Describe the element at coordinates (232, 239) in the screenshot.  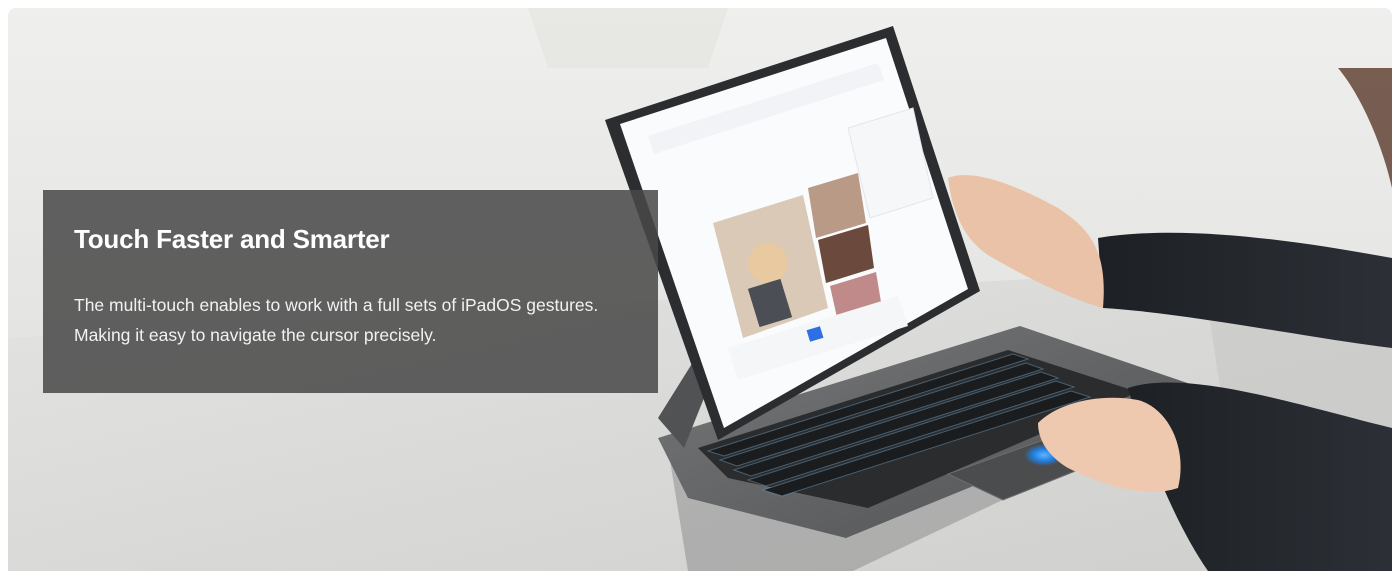
I see `feature-title: Touch Faster and Smarter` at that location.